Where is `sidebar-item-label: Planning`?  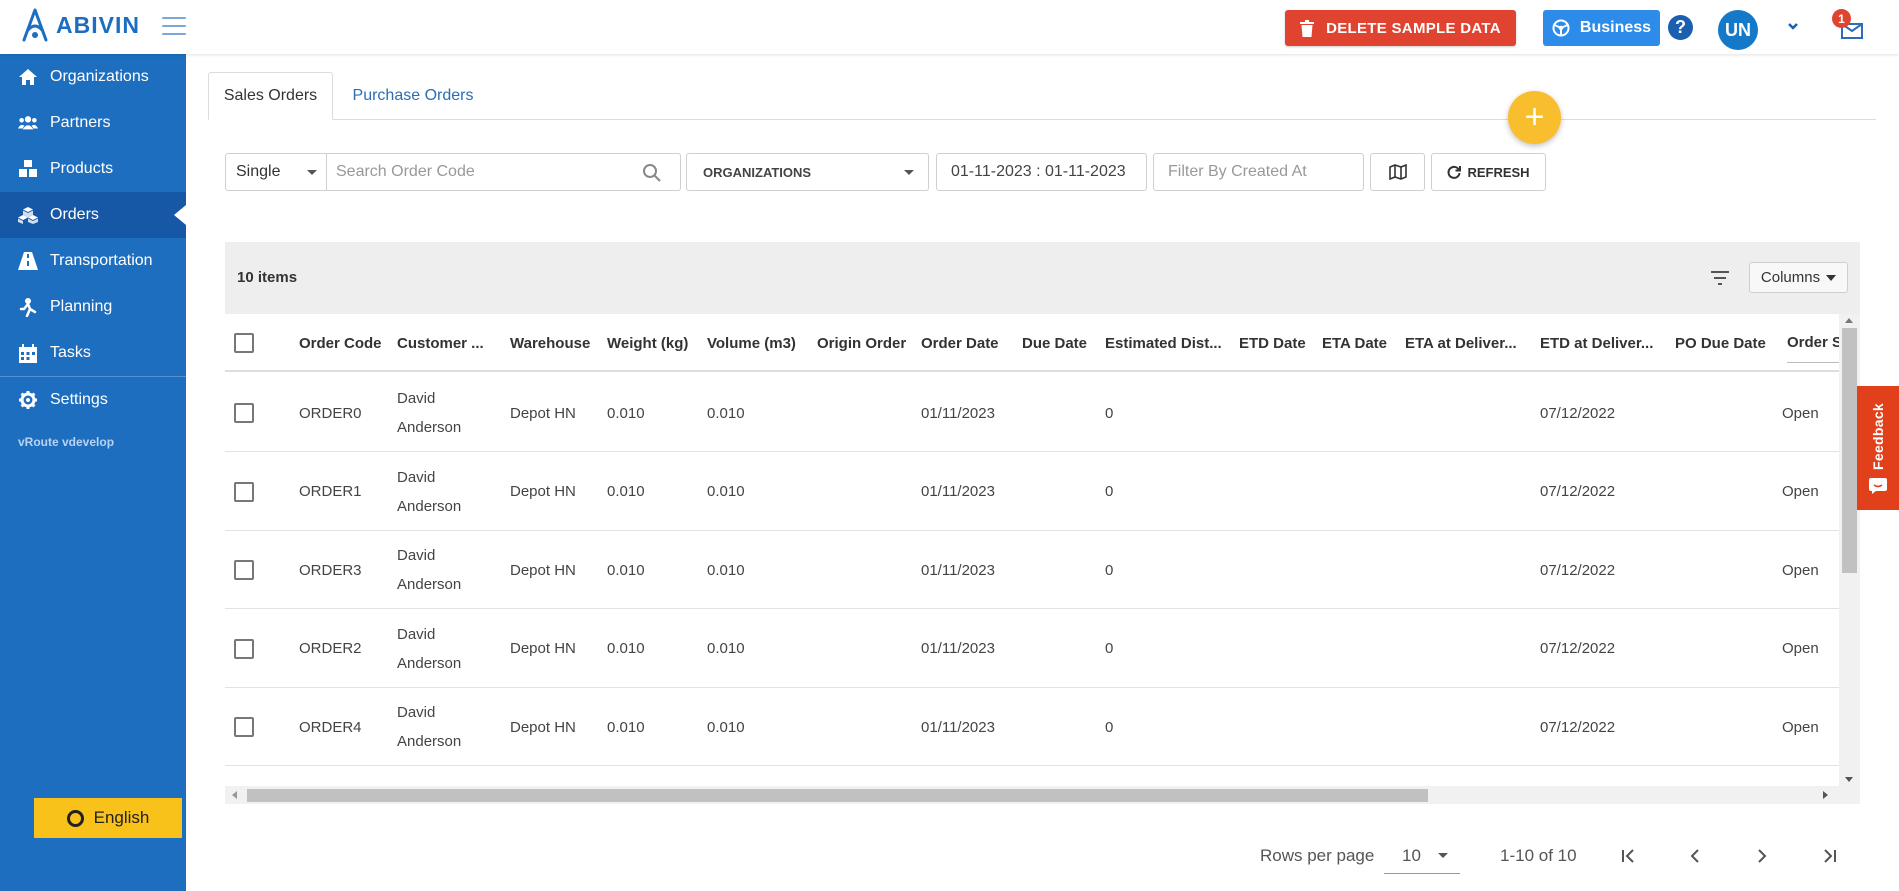 sidebar-item-label: Planning is located at coordinates (81, 306).